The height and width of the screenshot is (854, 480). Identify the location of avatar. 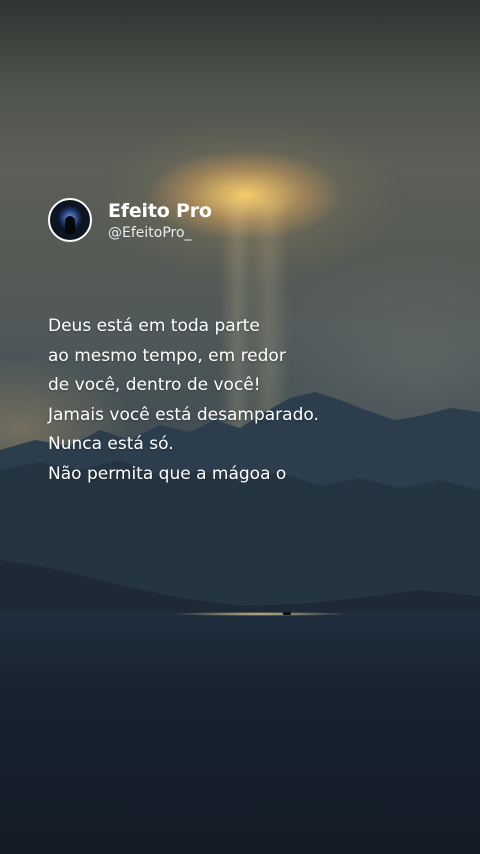
(70, 220).